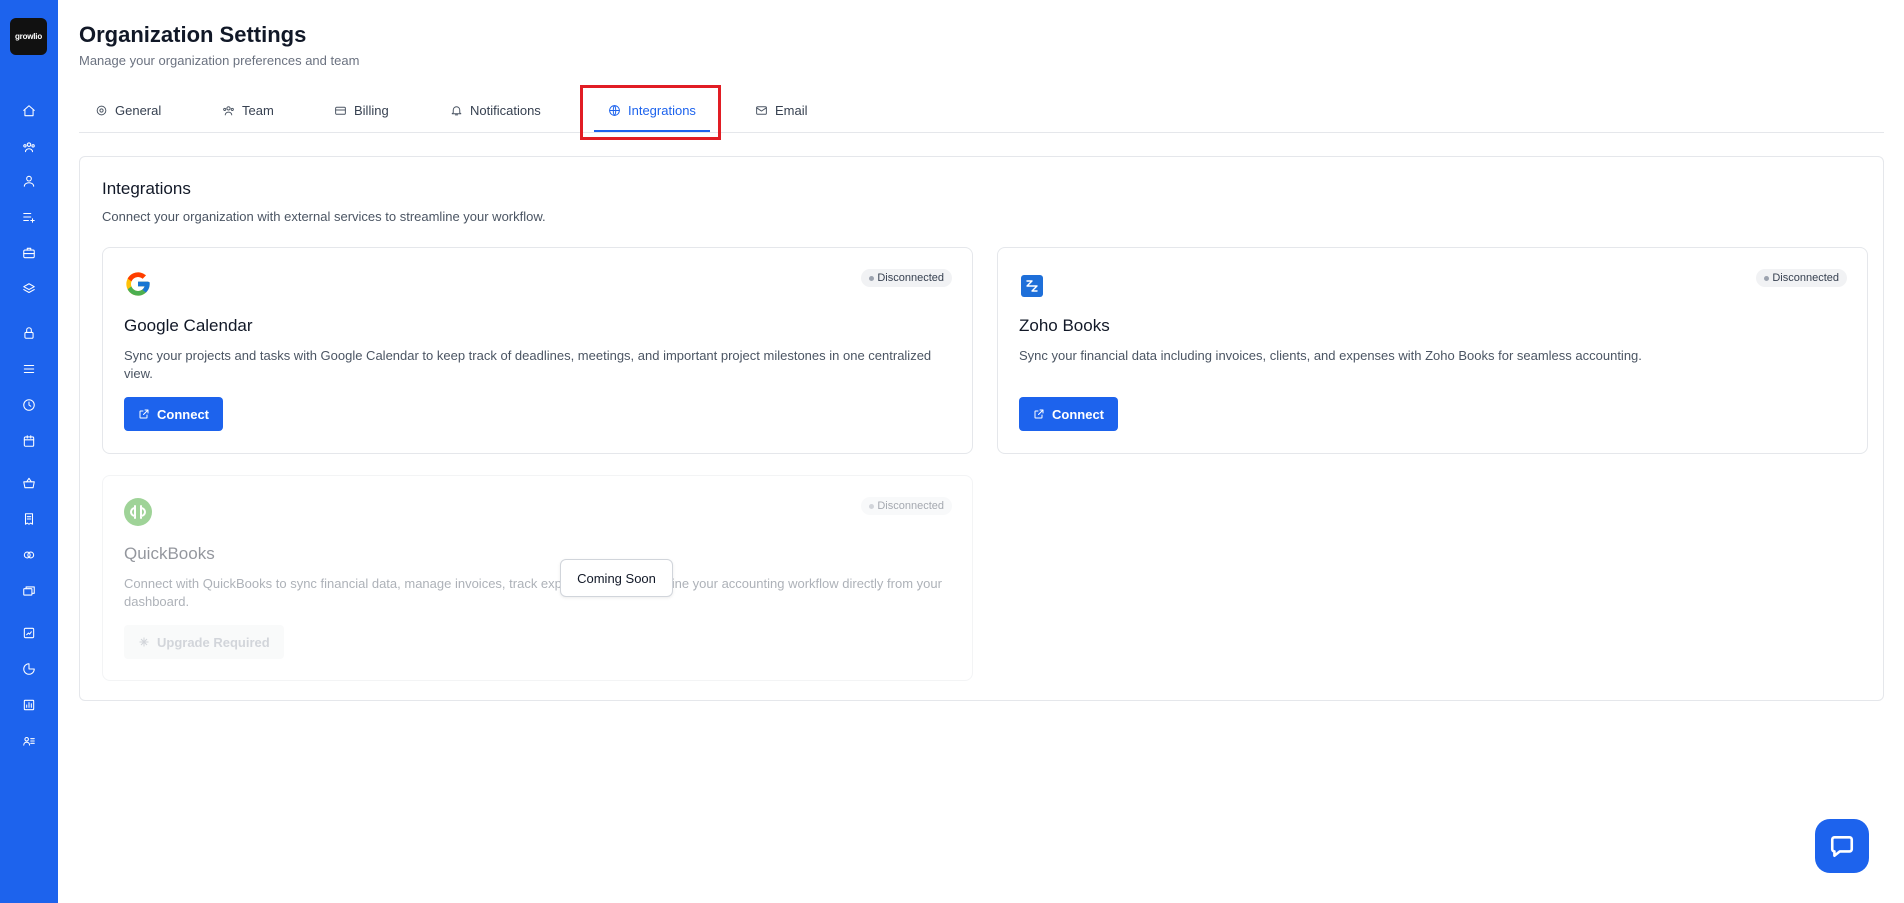  I want to click on calendar-icon, so click(29, 441).